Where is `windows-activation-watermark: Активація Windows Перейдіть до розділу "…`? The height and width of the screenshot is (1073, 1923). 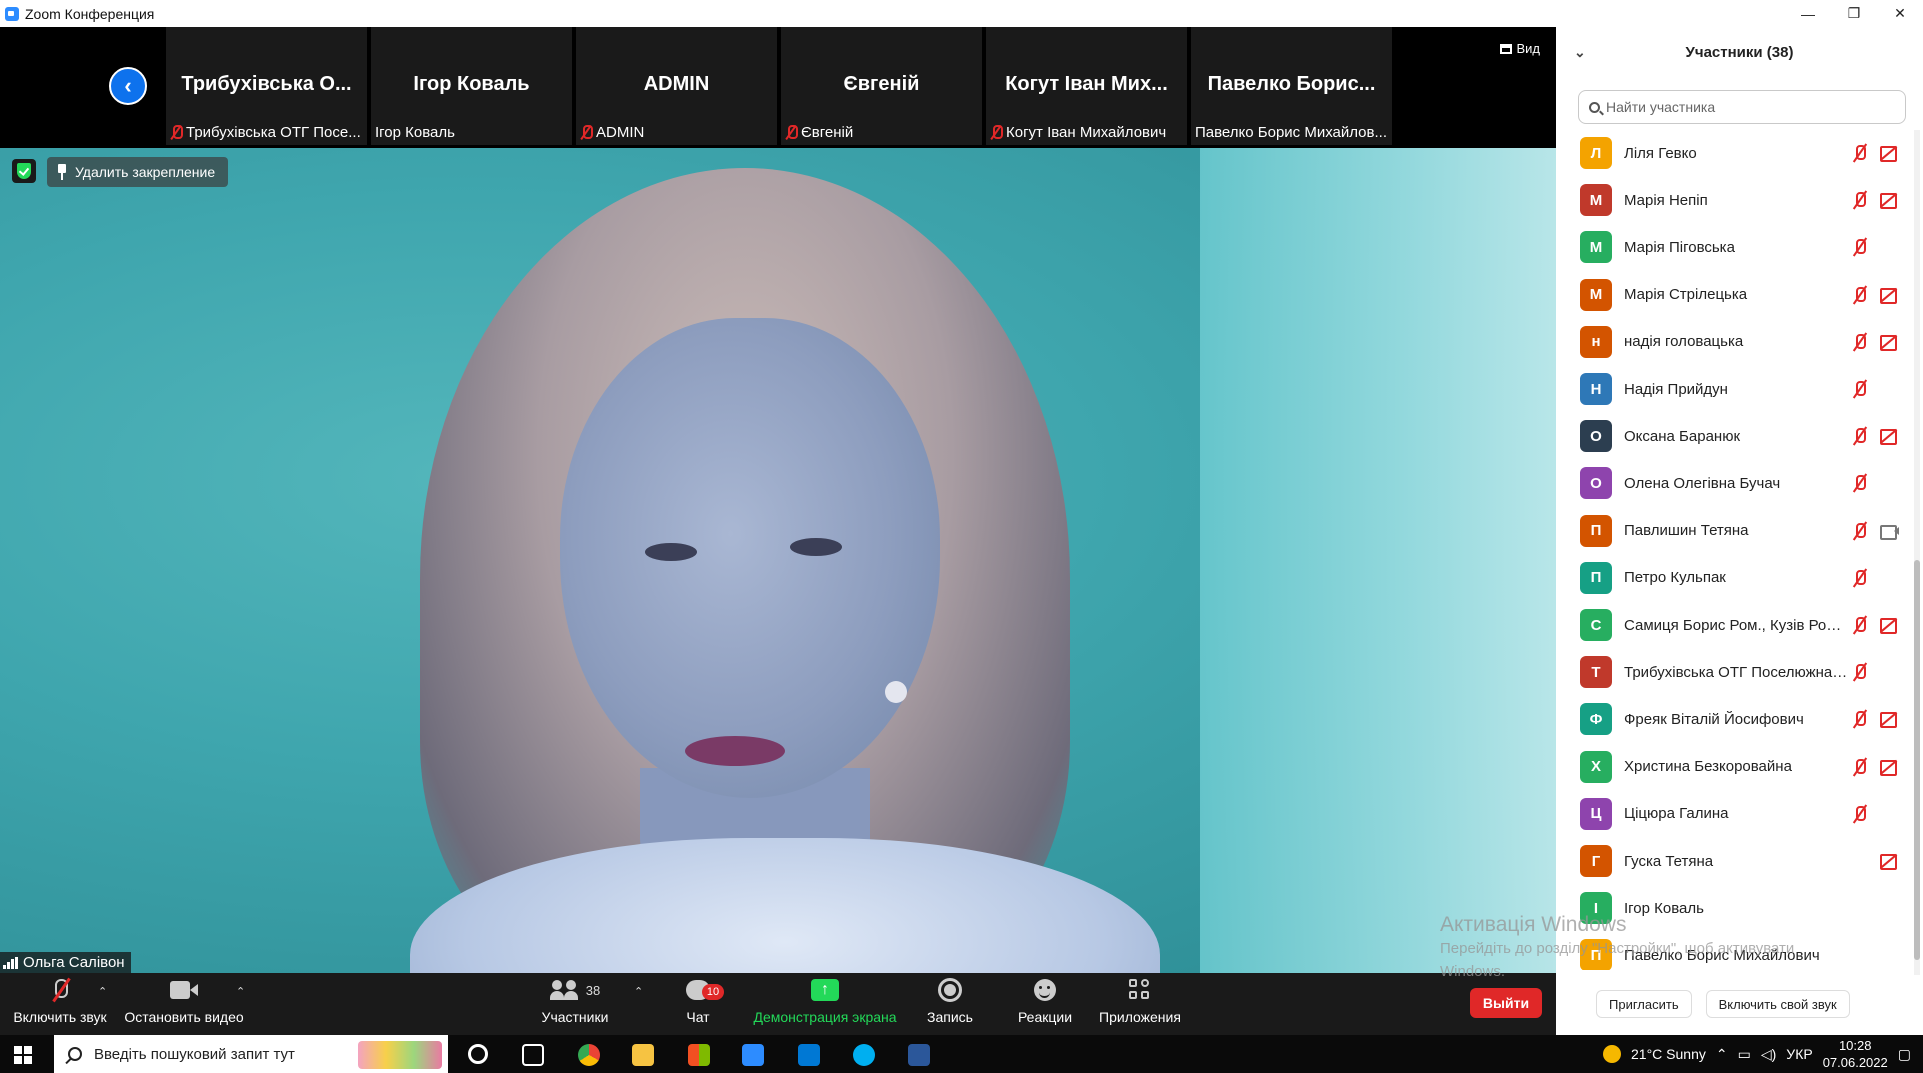 windows-activation-watermark: Активація Windows Перейдіть до розділу "… is located at coordinates (1617, 947).